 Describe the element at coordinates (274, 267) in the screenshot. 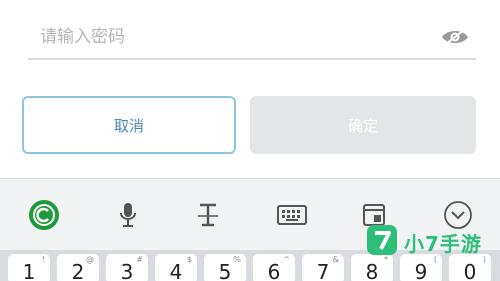

I see `key-6: 6 ^` at that location.